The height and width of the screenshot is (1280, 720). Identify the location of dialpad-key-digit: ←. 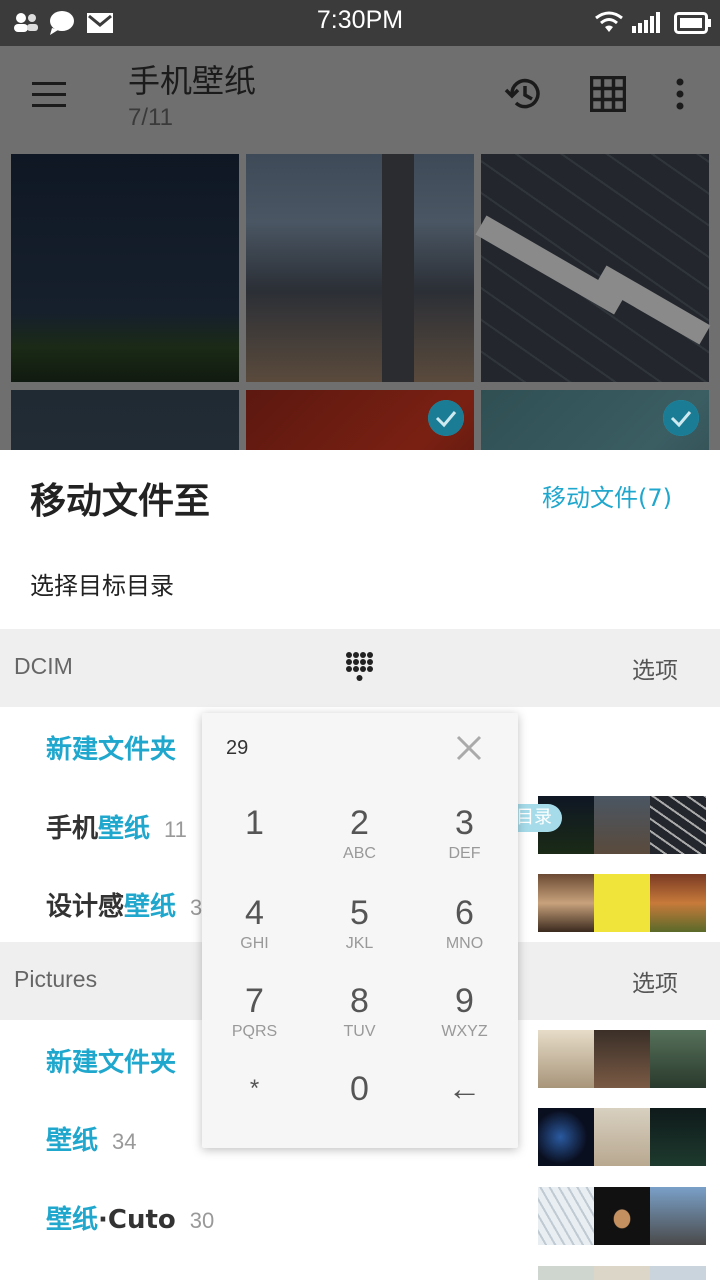
(464, 1089).